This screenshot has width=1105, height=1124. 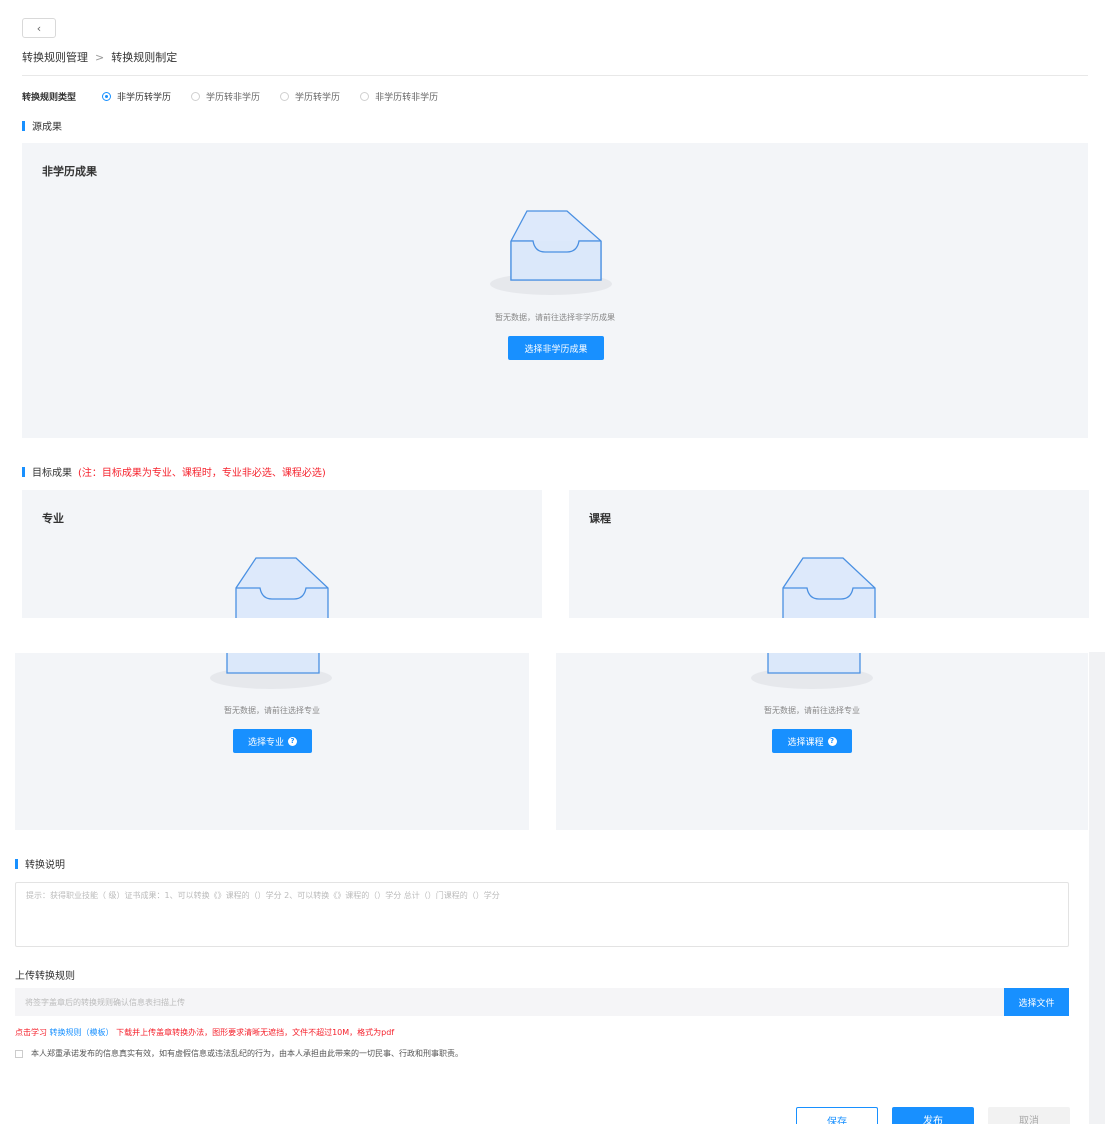 What do you see at coordinates (82, 1032) in the screenshot?
I see `template-download-link: 转换规则（模板）` at bounding box center [82, 1032].